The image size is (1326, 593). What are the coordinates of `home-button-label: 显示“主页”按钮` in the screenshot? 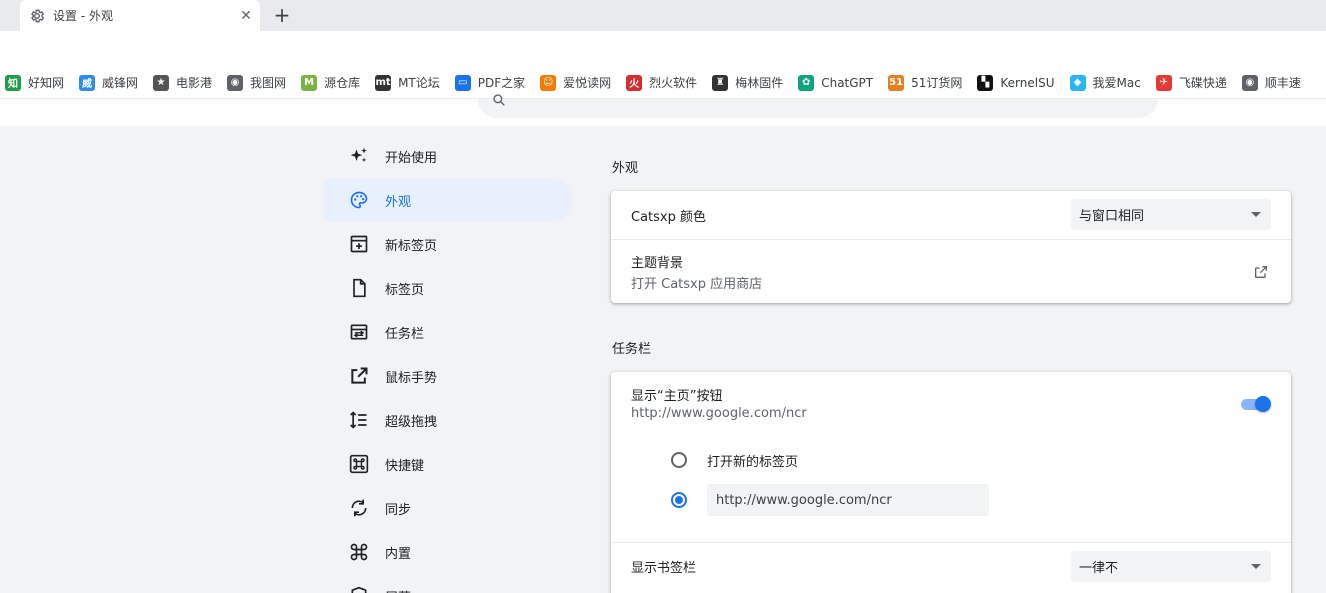 It's located at (677, 396).